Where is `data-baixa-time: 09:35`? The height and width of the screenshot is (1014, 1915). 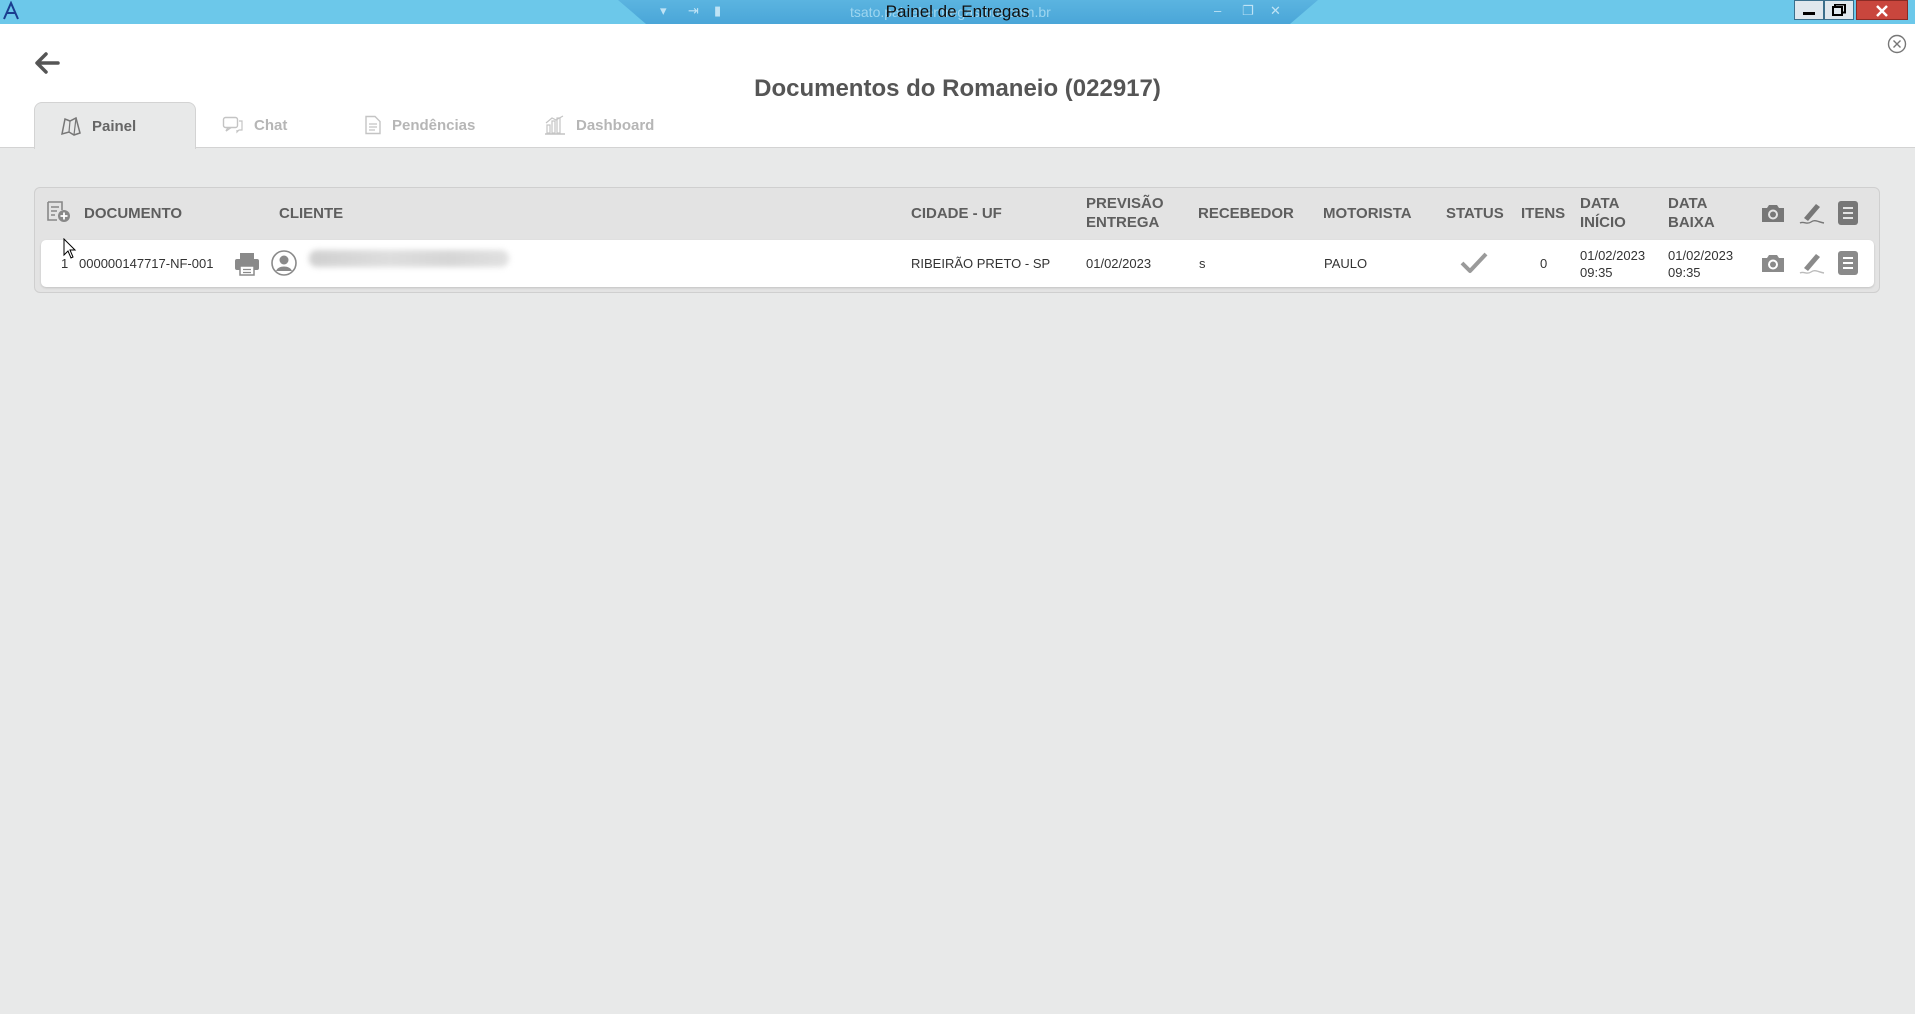 data-baixa-time: 09:35 is located at coordinates (1684, 272).